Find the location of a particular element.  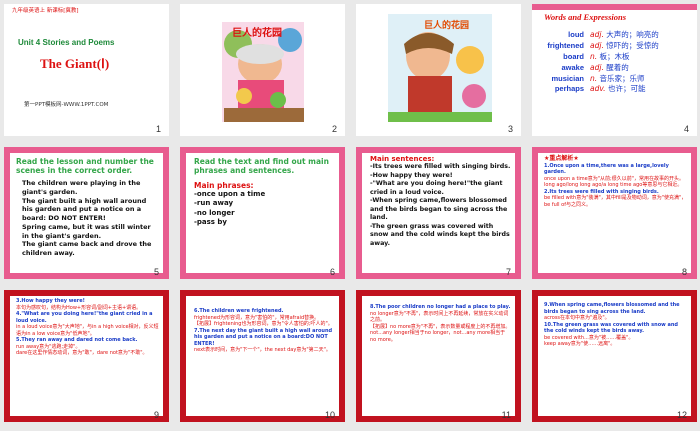

slide-number: 12 is located at coordinates (681, 415).